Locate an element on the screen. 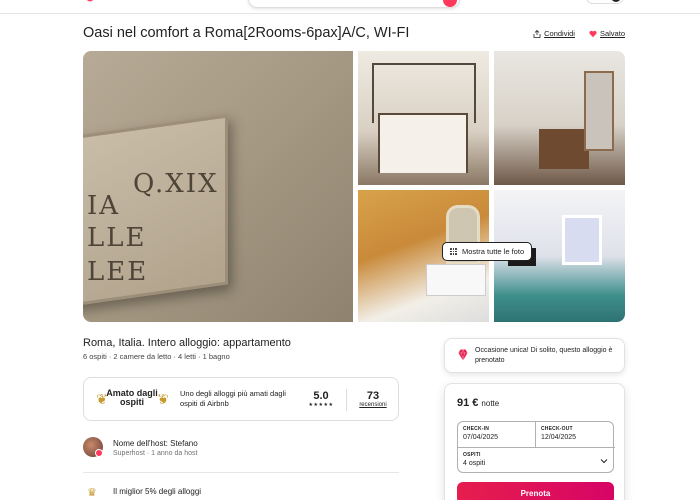  photo-bedroom is located at coordinates (423, 118).